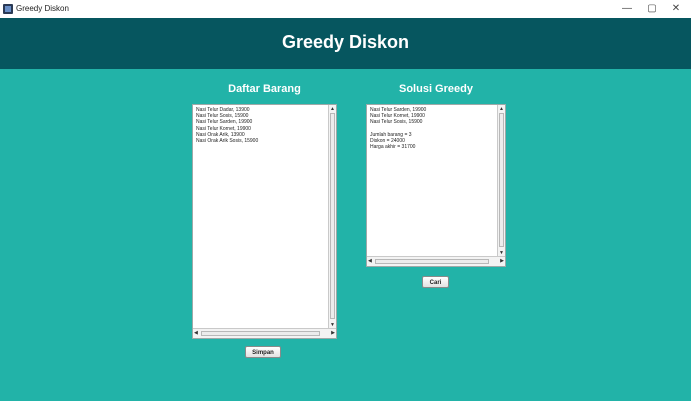  I want to click on app-icon, so click(8, 9).